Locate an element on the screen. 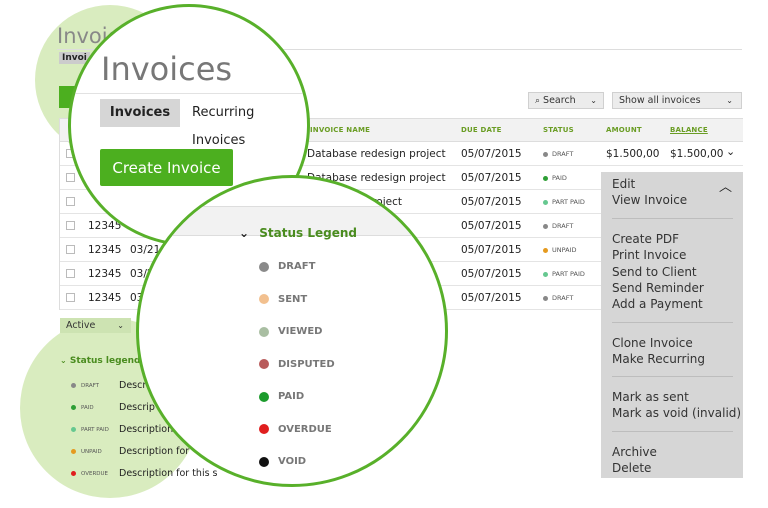 The height and width of the screenshot is (508, 768). small-legend-item: PAID Descrip is located at coordinates (113, 407).